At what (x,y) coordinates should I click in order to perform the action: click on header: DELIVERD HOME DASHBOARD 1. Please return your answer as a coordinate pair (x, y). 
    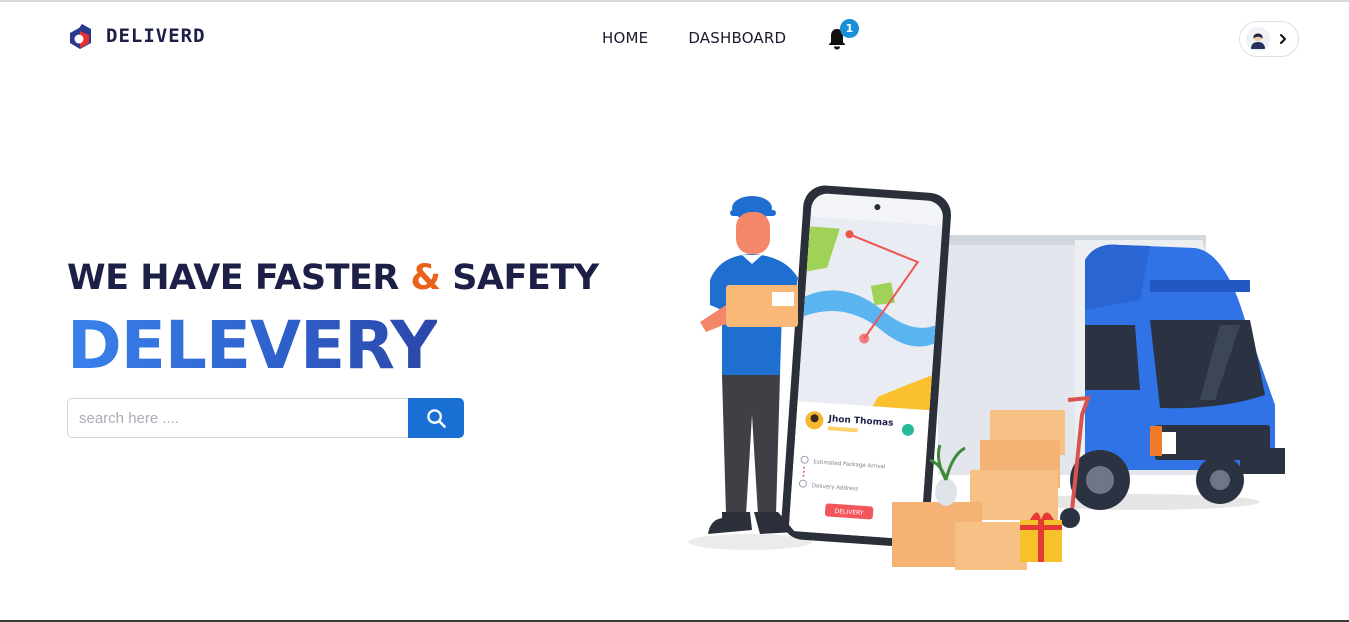
    Looking at the image, I should click on (674, 38).